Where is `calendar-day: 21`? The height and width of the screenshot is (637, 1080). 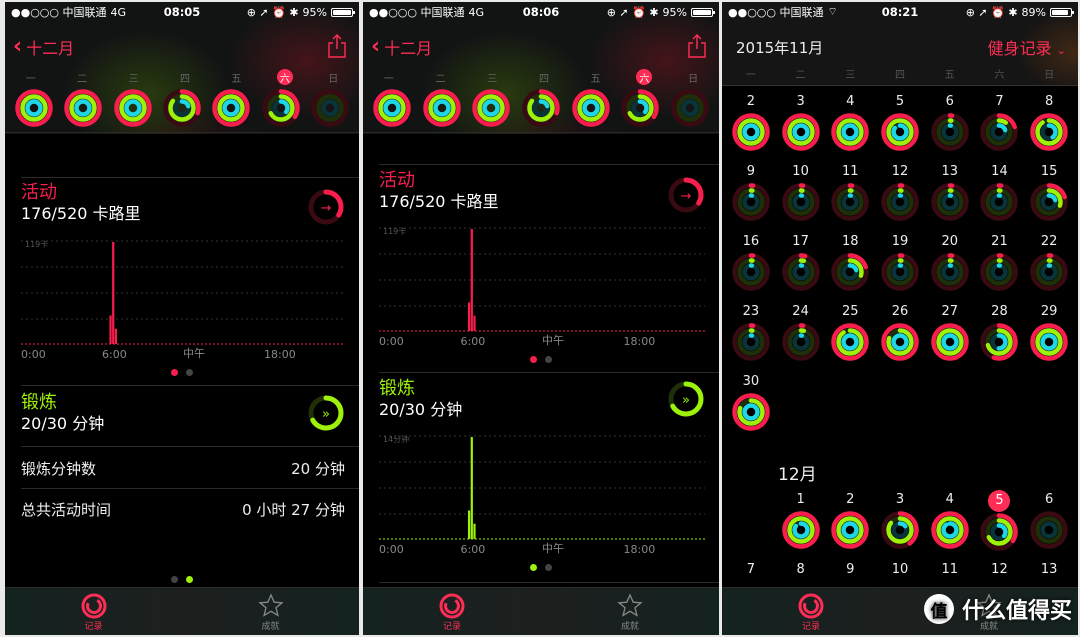
calendar-day: 21 is located at coordinates (1000, 267).